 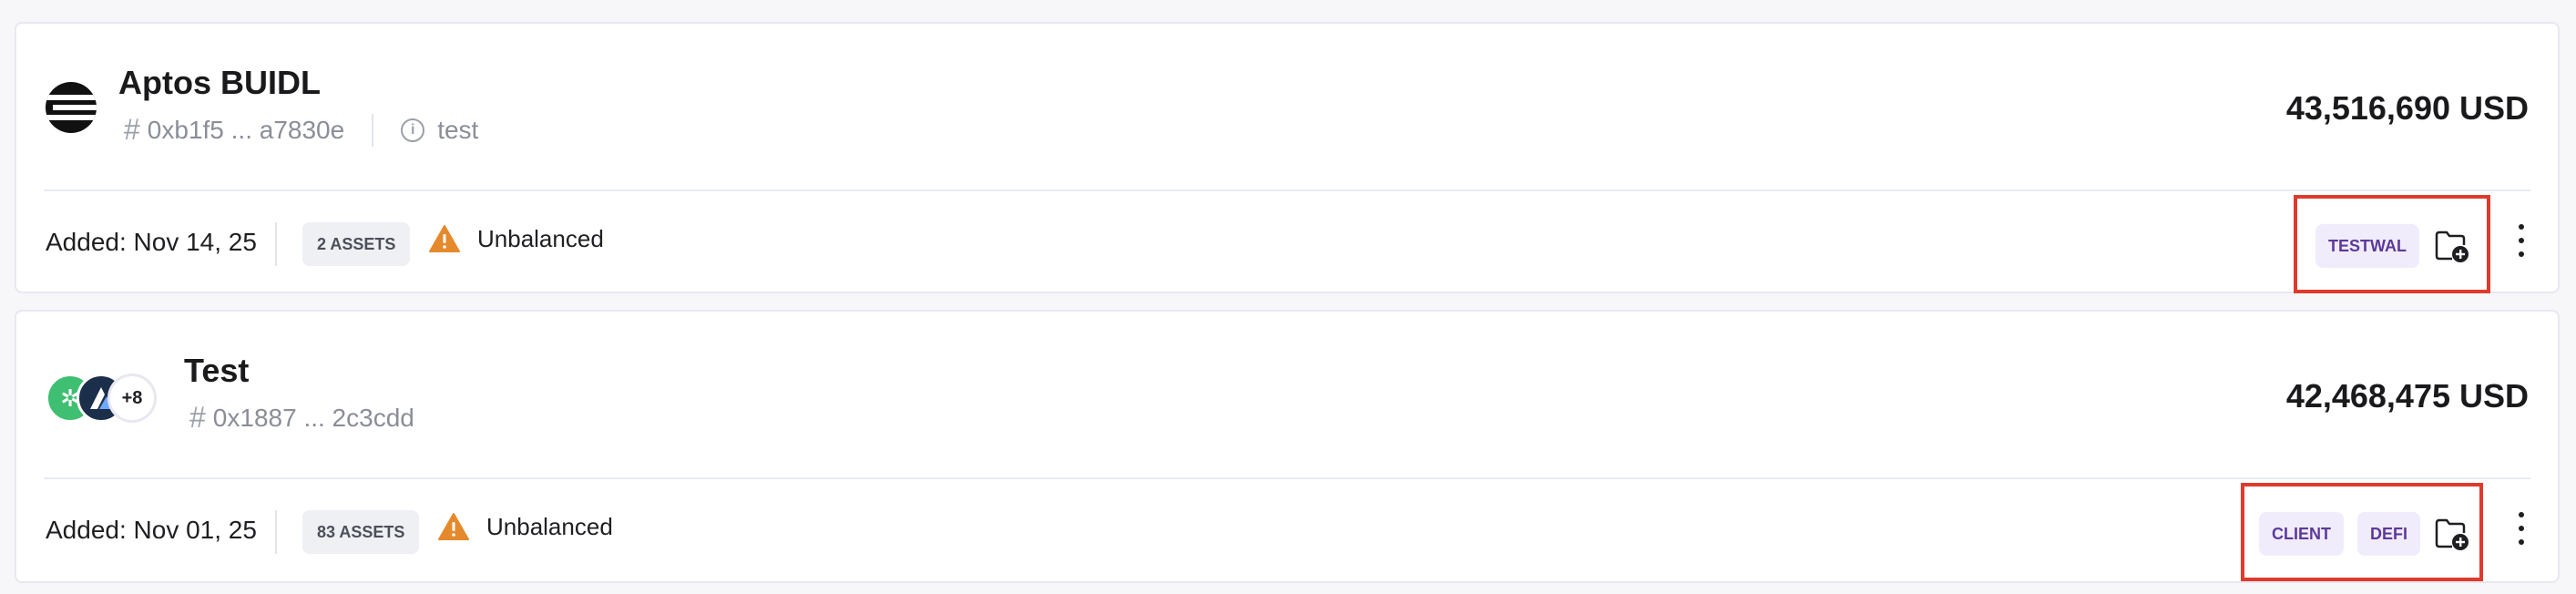 I want to click on added-date: Added: Nov 01, 25, so click(x=151, y=530).